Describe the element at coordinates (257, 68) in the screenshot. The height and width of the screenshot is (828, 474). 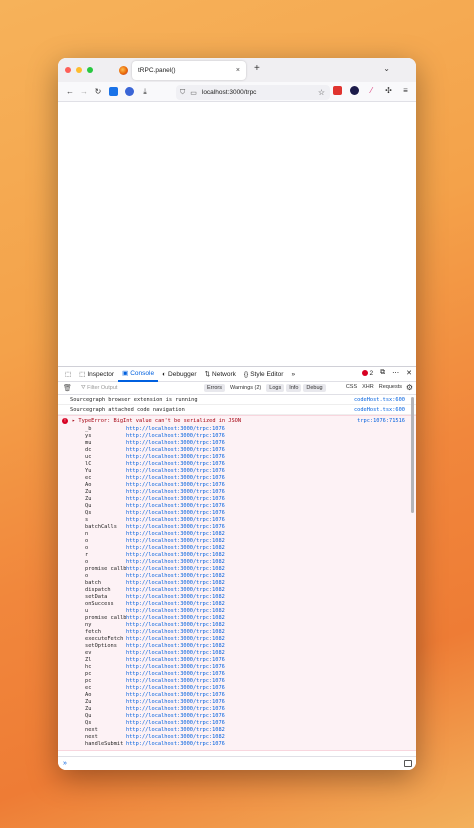
I see `new-tab-button: +` at that location.